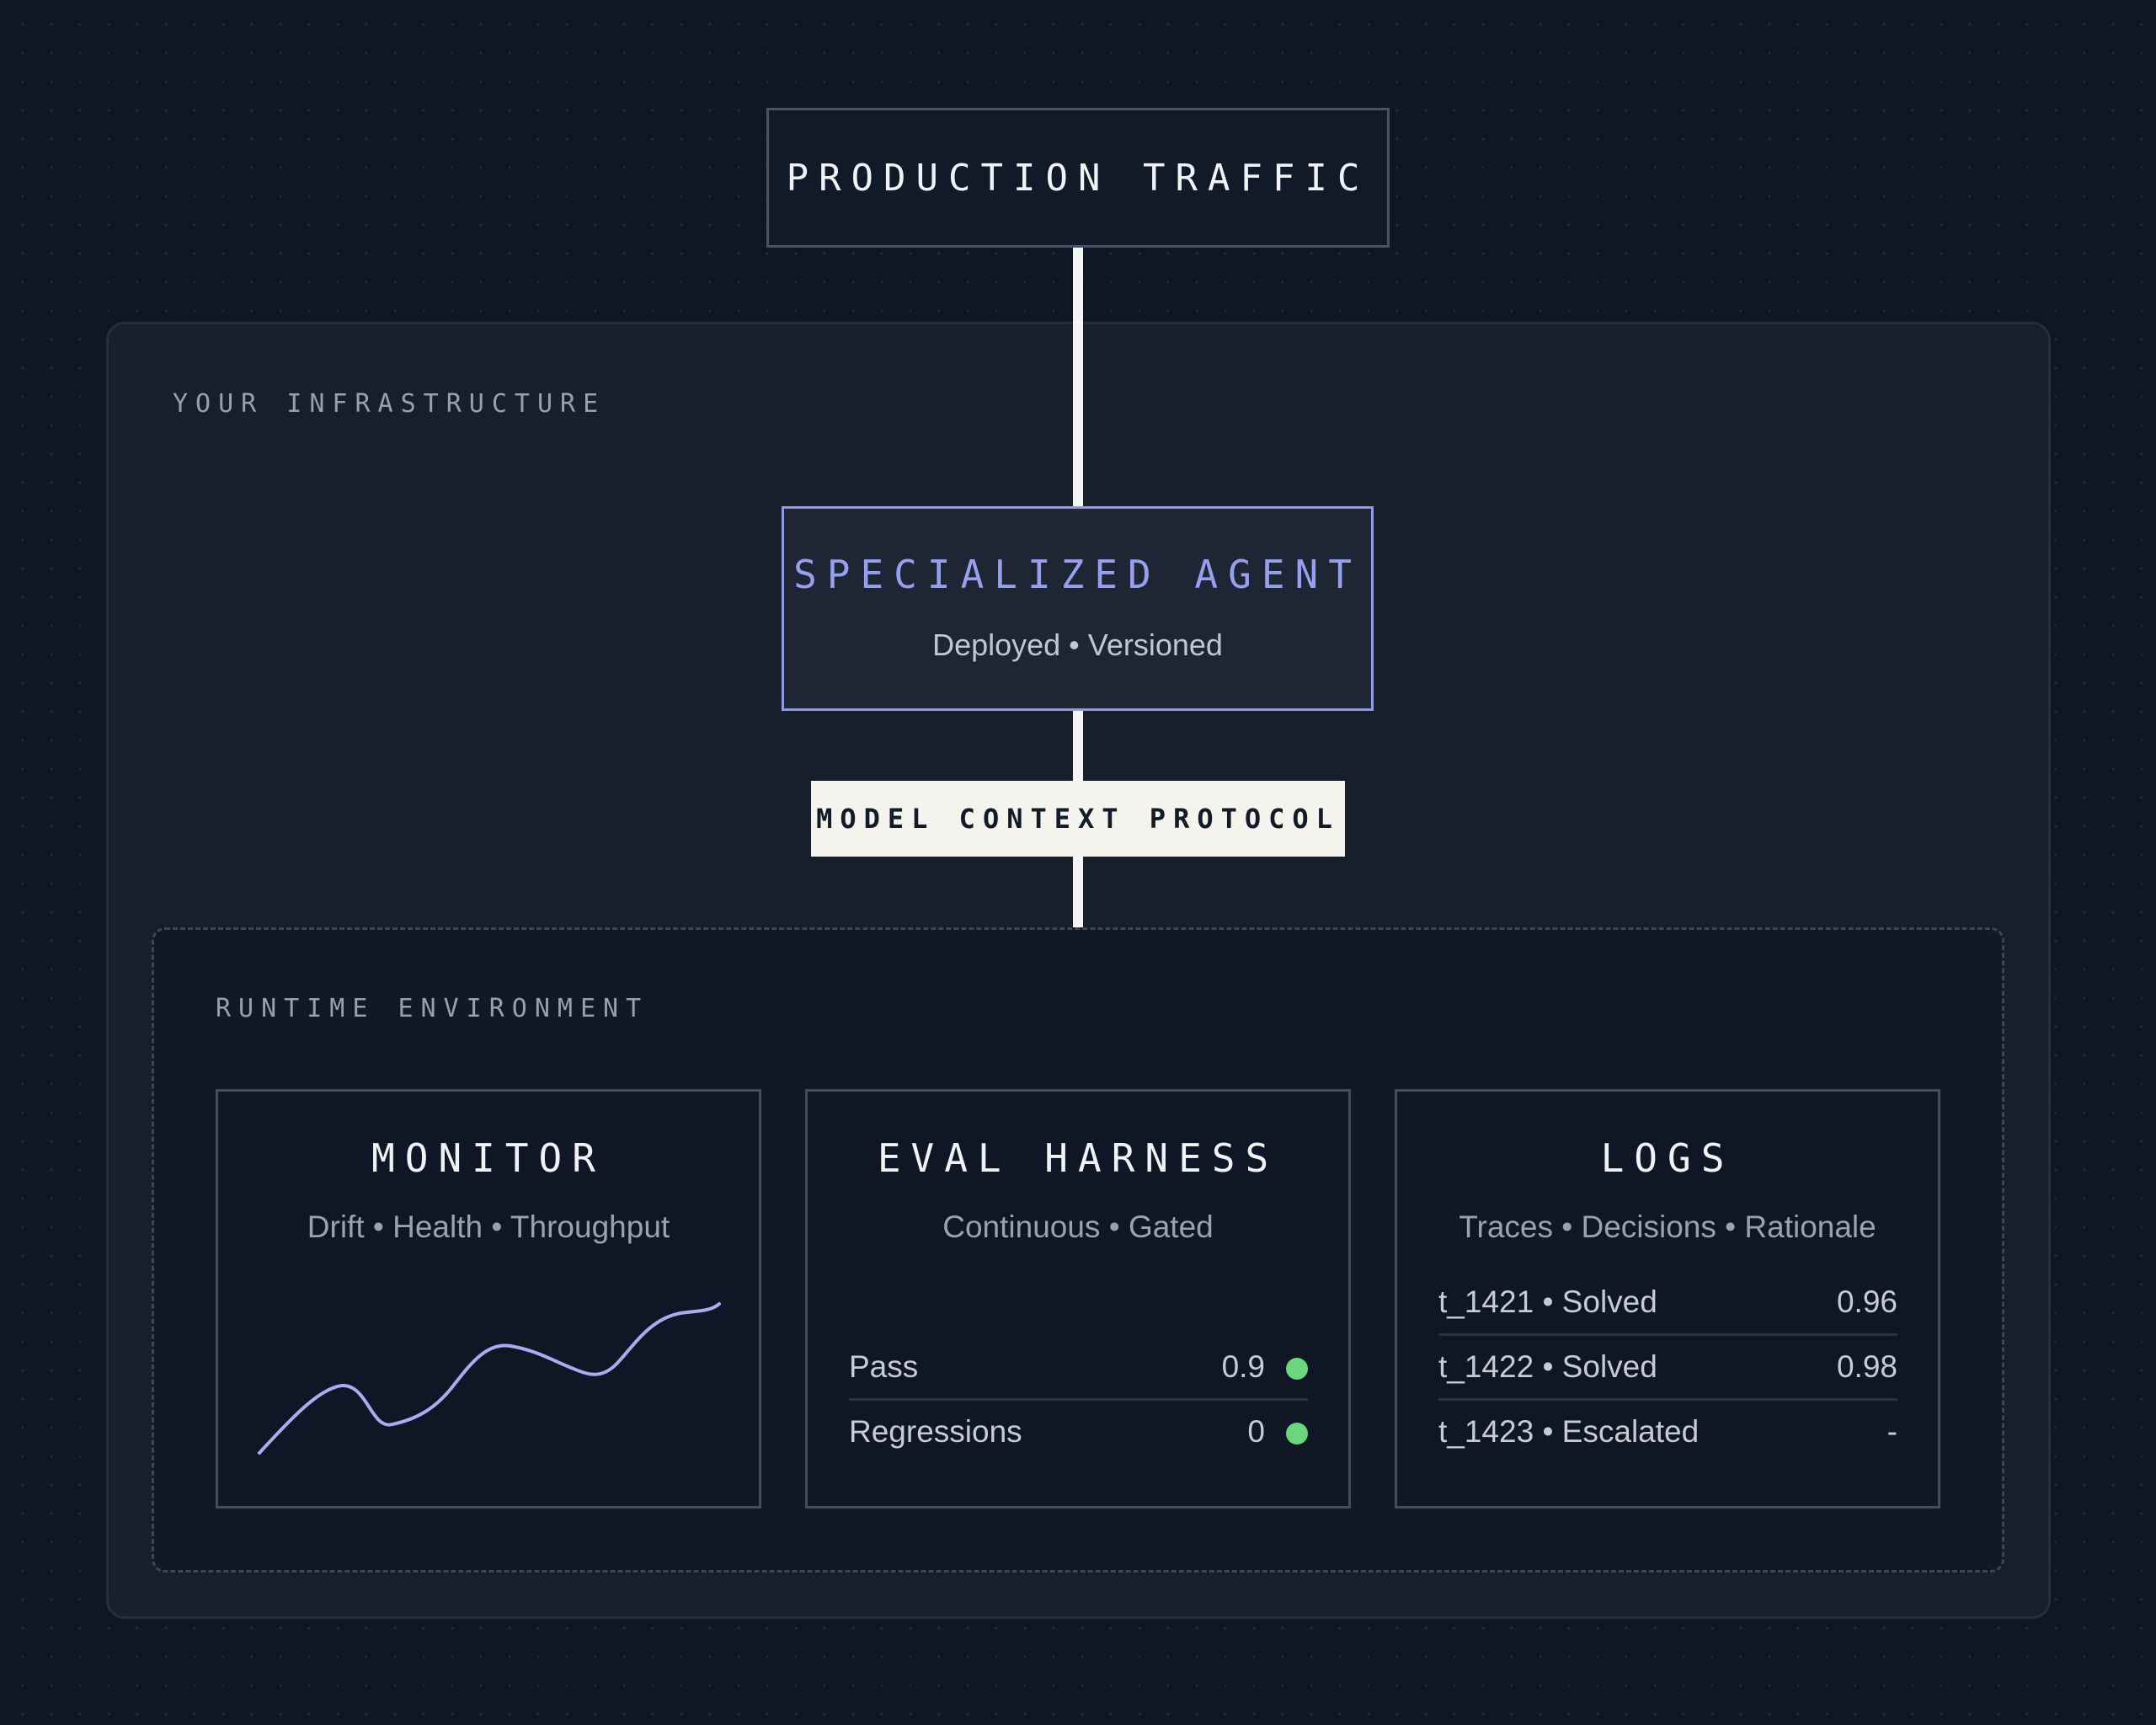  I want to click on production-traffic-label: PRODUCTION TRAFFIC, so click(1078, 178).